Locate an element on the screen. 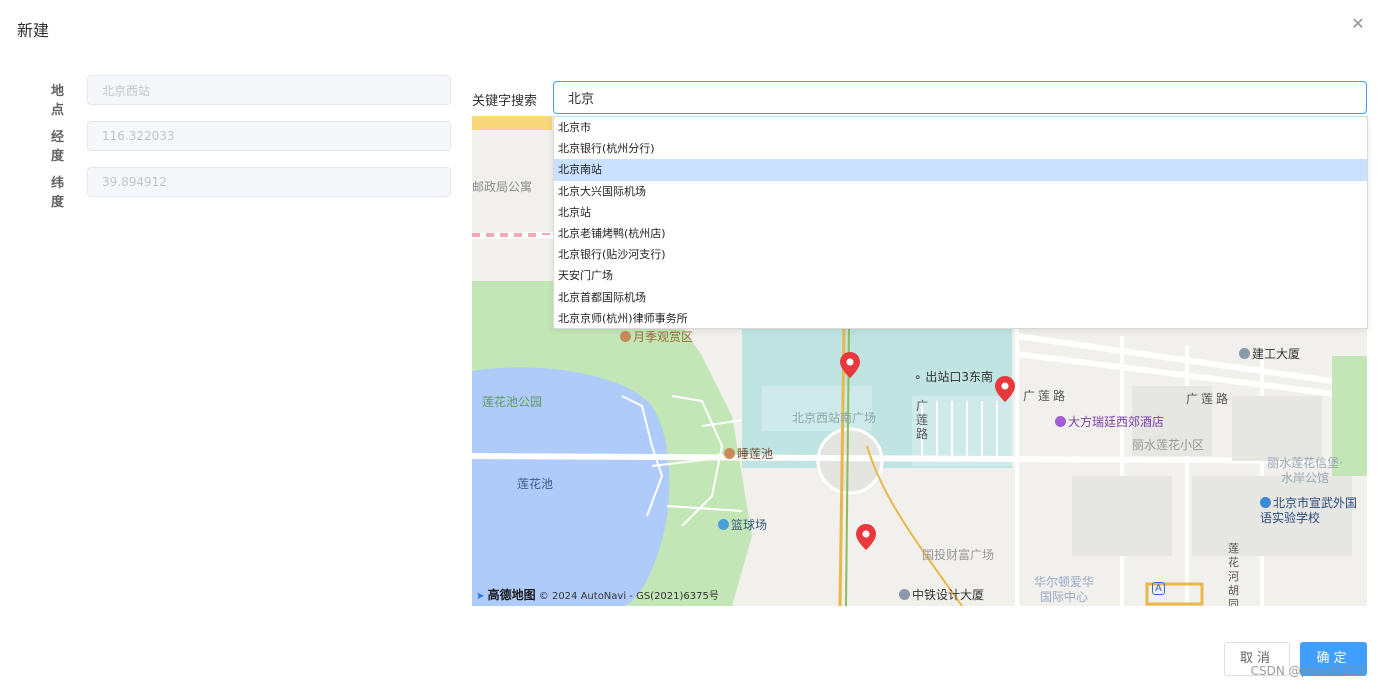 The height and width of the screenshot is (689, 1382). longitude-label: 经度 is located at coordinates (58, 147).